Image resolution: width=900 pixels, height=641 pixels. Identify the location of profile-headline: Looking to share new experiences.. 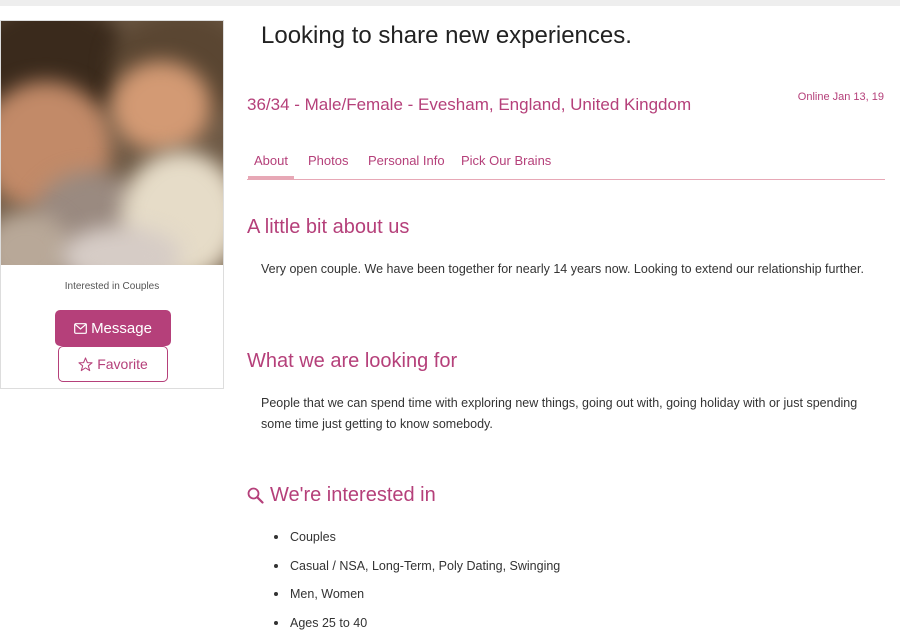
(446, 36).